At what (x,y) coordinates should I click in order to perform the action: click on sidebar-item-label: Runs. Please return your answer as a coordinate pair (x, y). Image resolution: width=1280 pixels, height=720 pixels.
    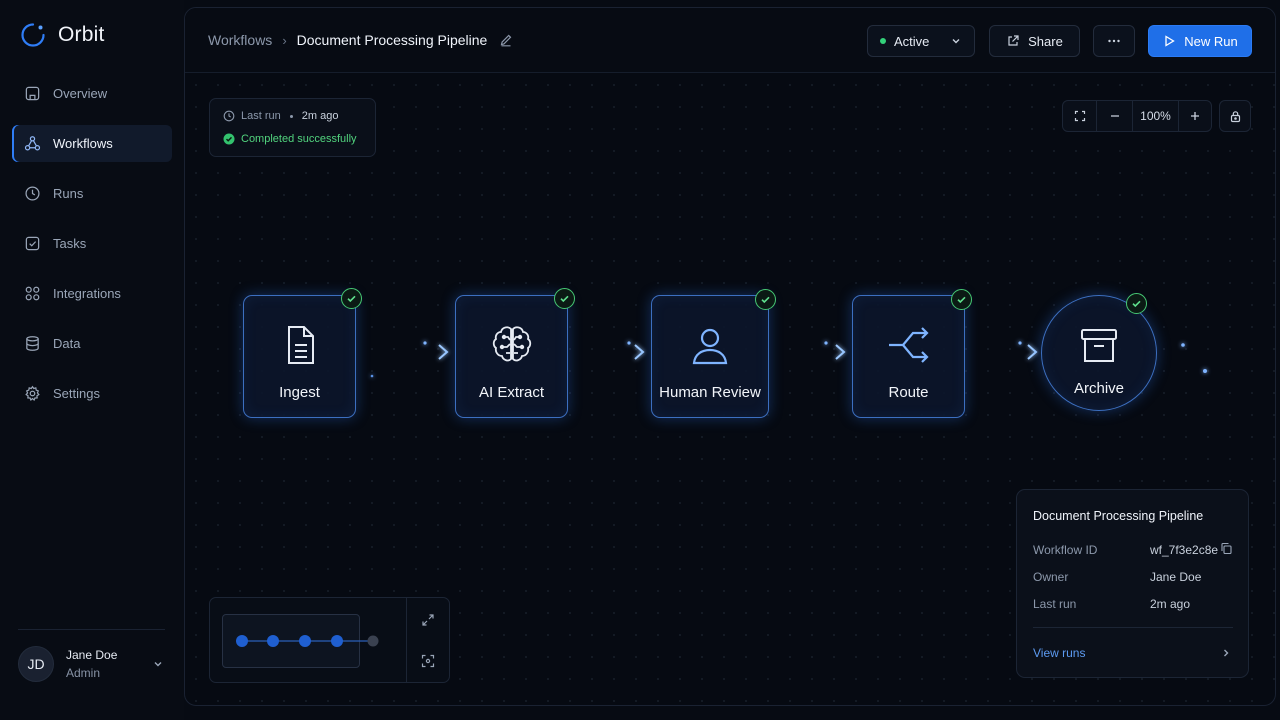
    Looking at the image, I should click on (68, 193).